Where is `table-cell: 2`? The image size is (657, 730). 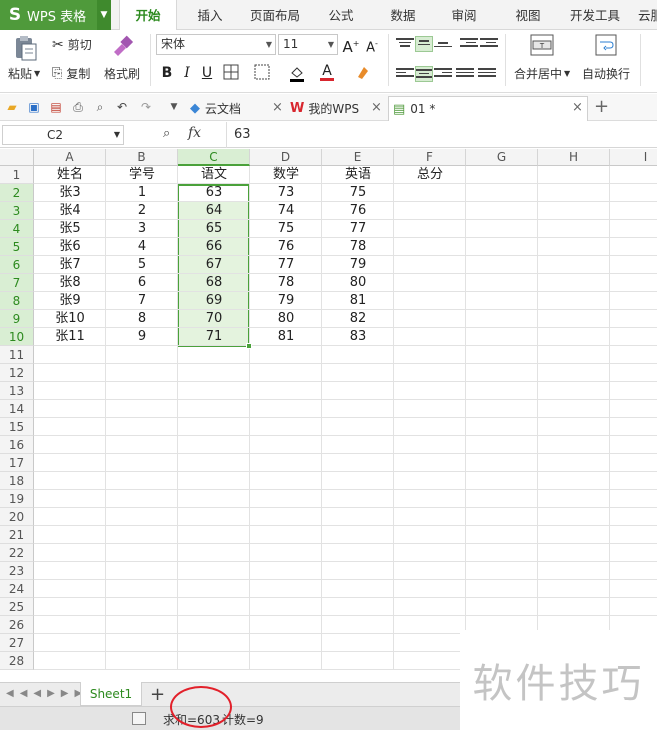
table-cell: 2 is located at coordinates (142, 211).